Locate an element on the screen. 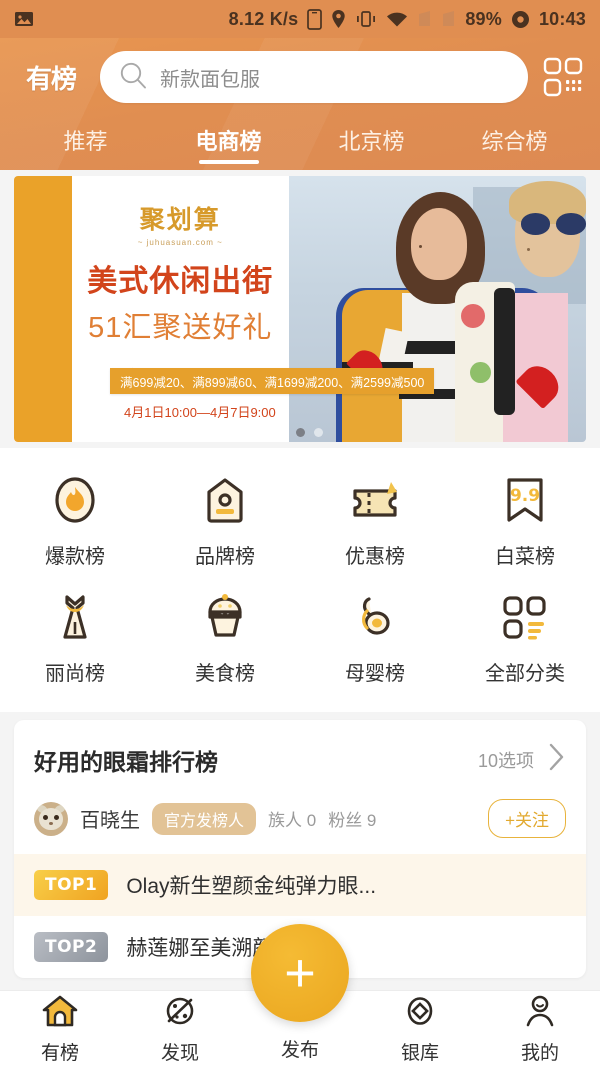  search-placeholder: 新款面包服 is located at coordinates (210, 79).